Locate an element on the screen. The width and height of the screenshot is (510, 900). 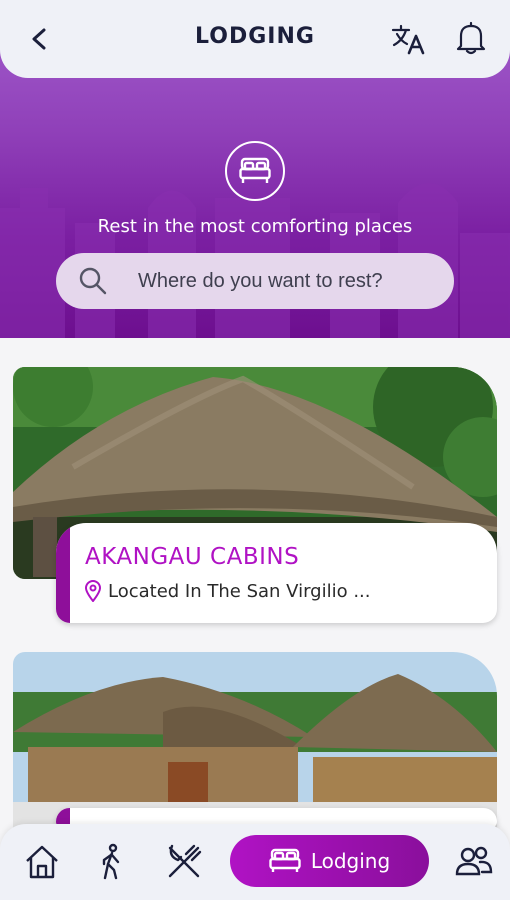
card-accent-bar is located at coordinates (63, 573).